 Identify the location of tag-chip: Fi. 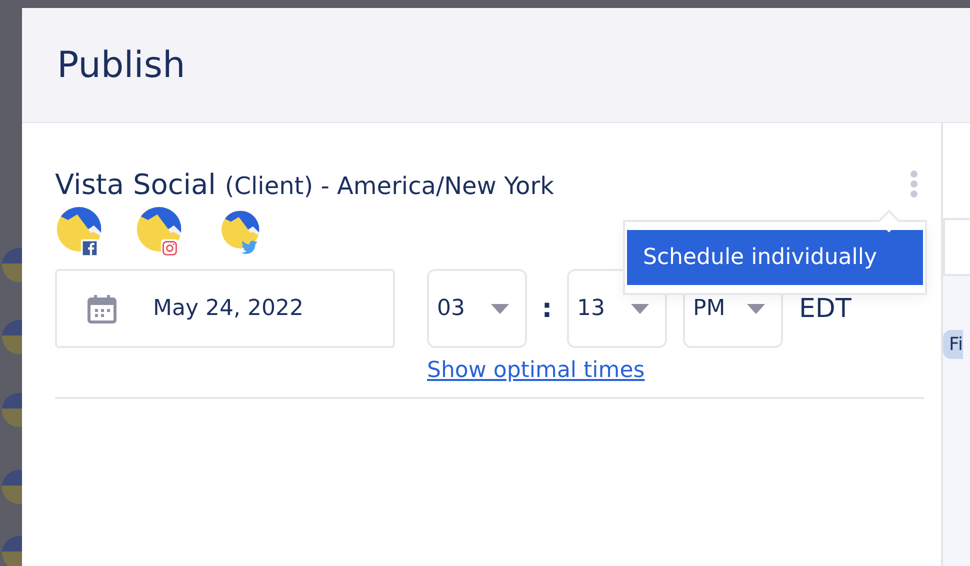
(953, 344).